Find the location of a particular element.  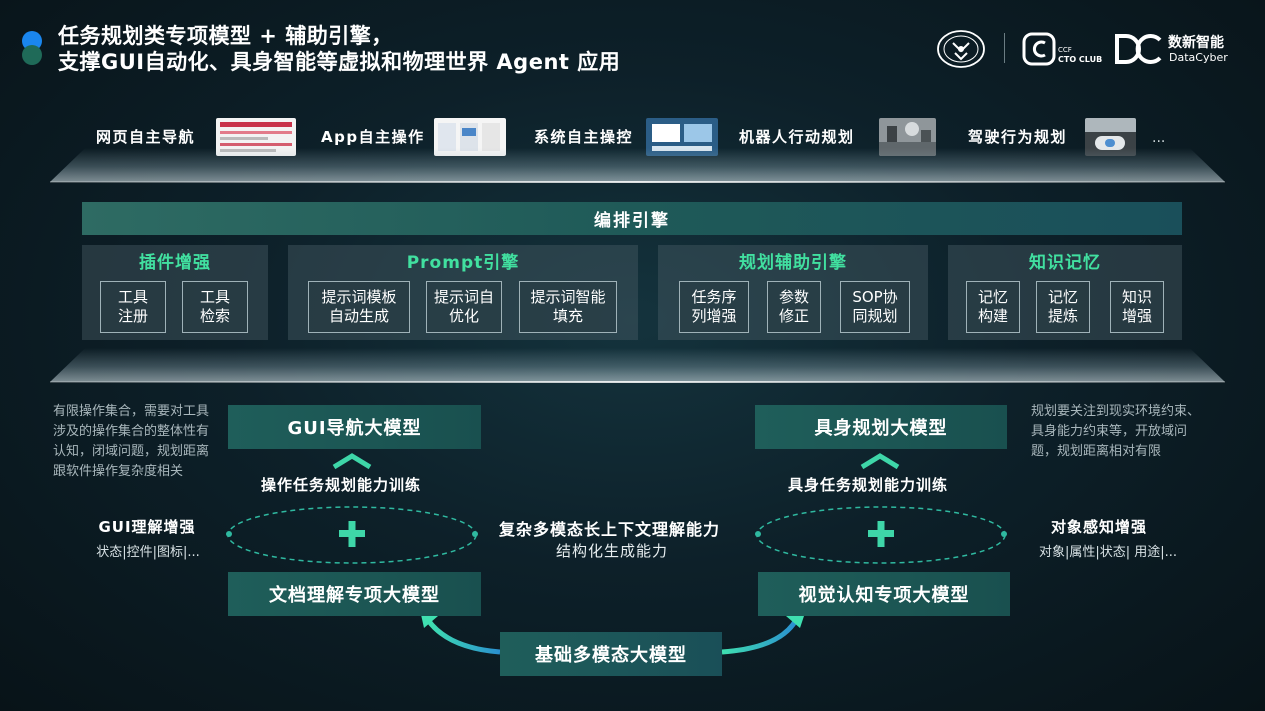

embodied-planning-model-box: 具身规划大模型 is located at coordinates (881, 427).